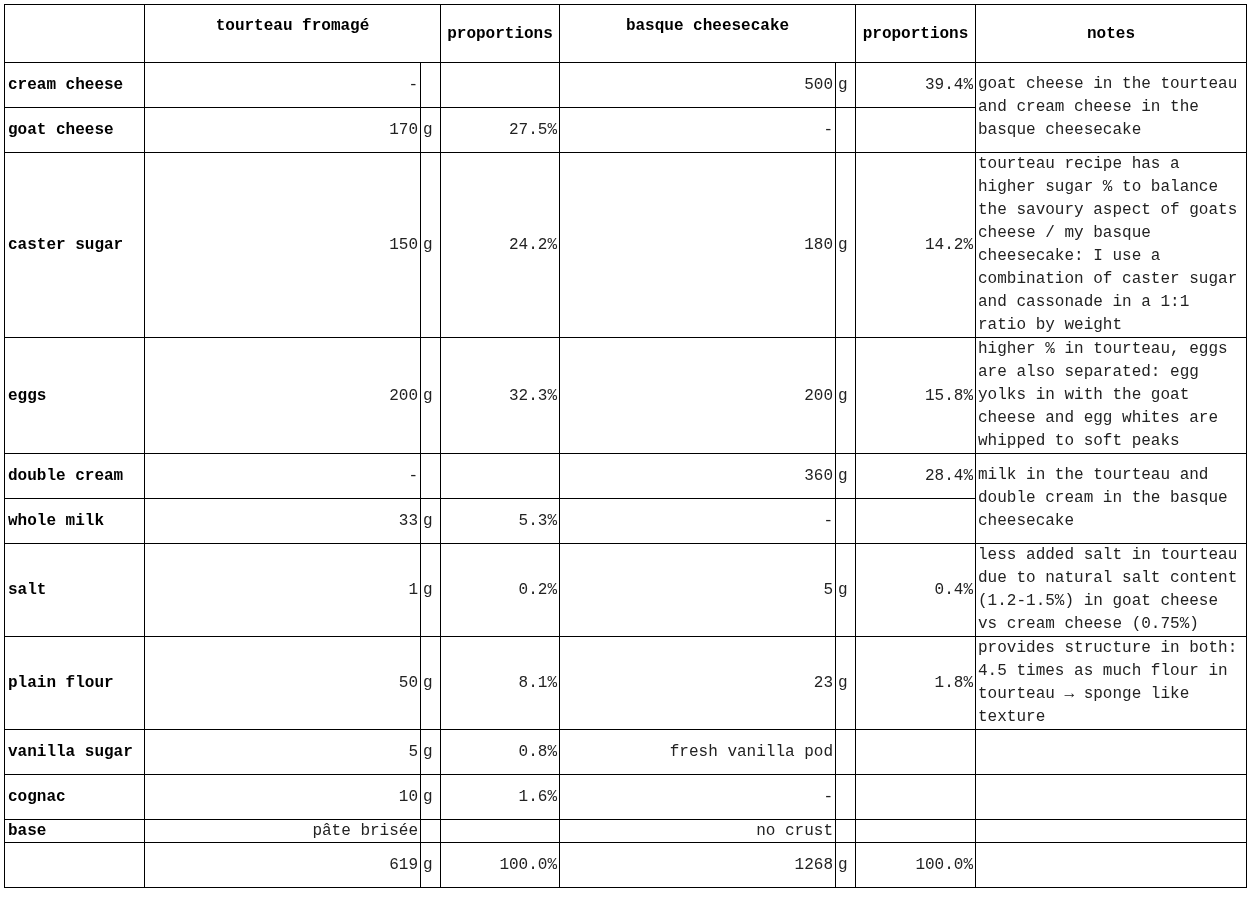 The image size is (1251, 923). What do you see at coordinates (292, 33) in the screenshot?
I see `column-header: tourteau fromagé` at bounding box center [292, 33].